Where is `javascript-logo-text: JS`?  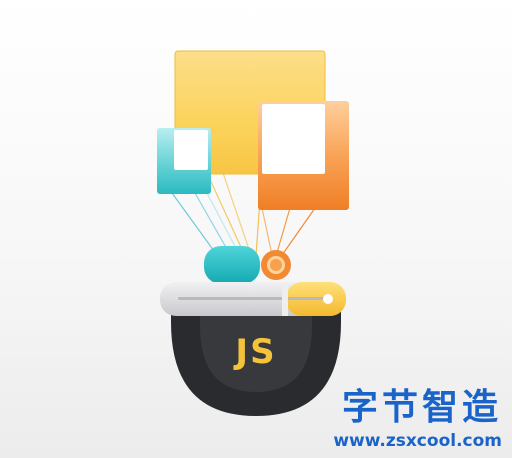 javascript-logo-text: JS is located at coordinates (256, 352).